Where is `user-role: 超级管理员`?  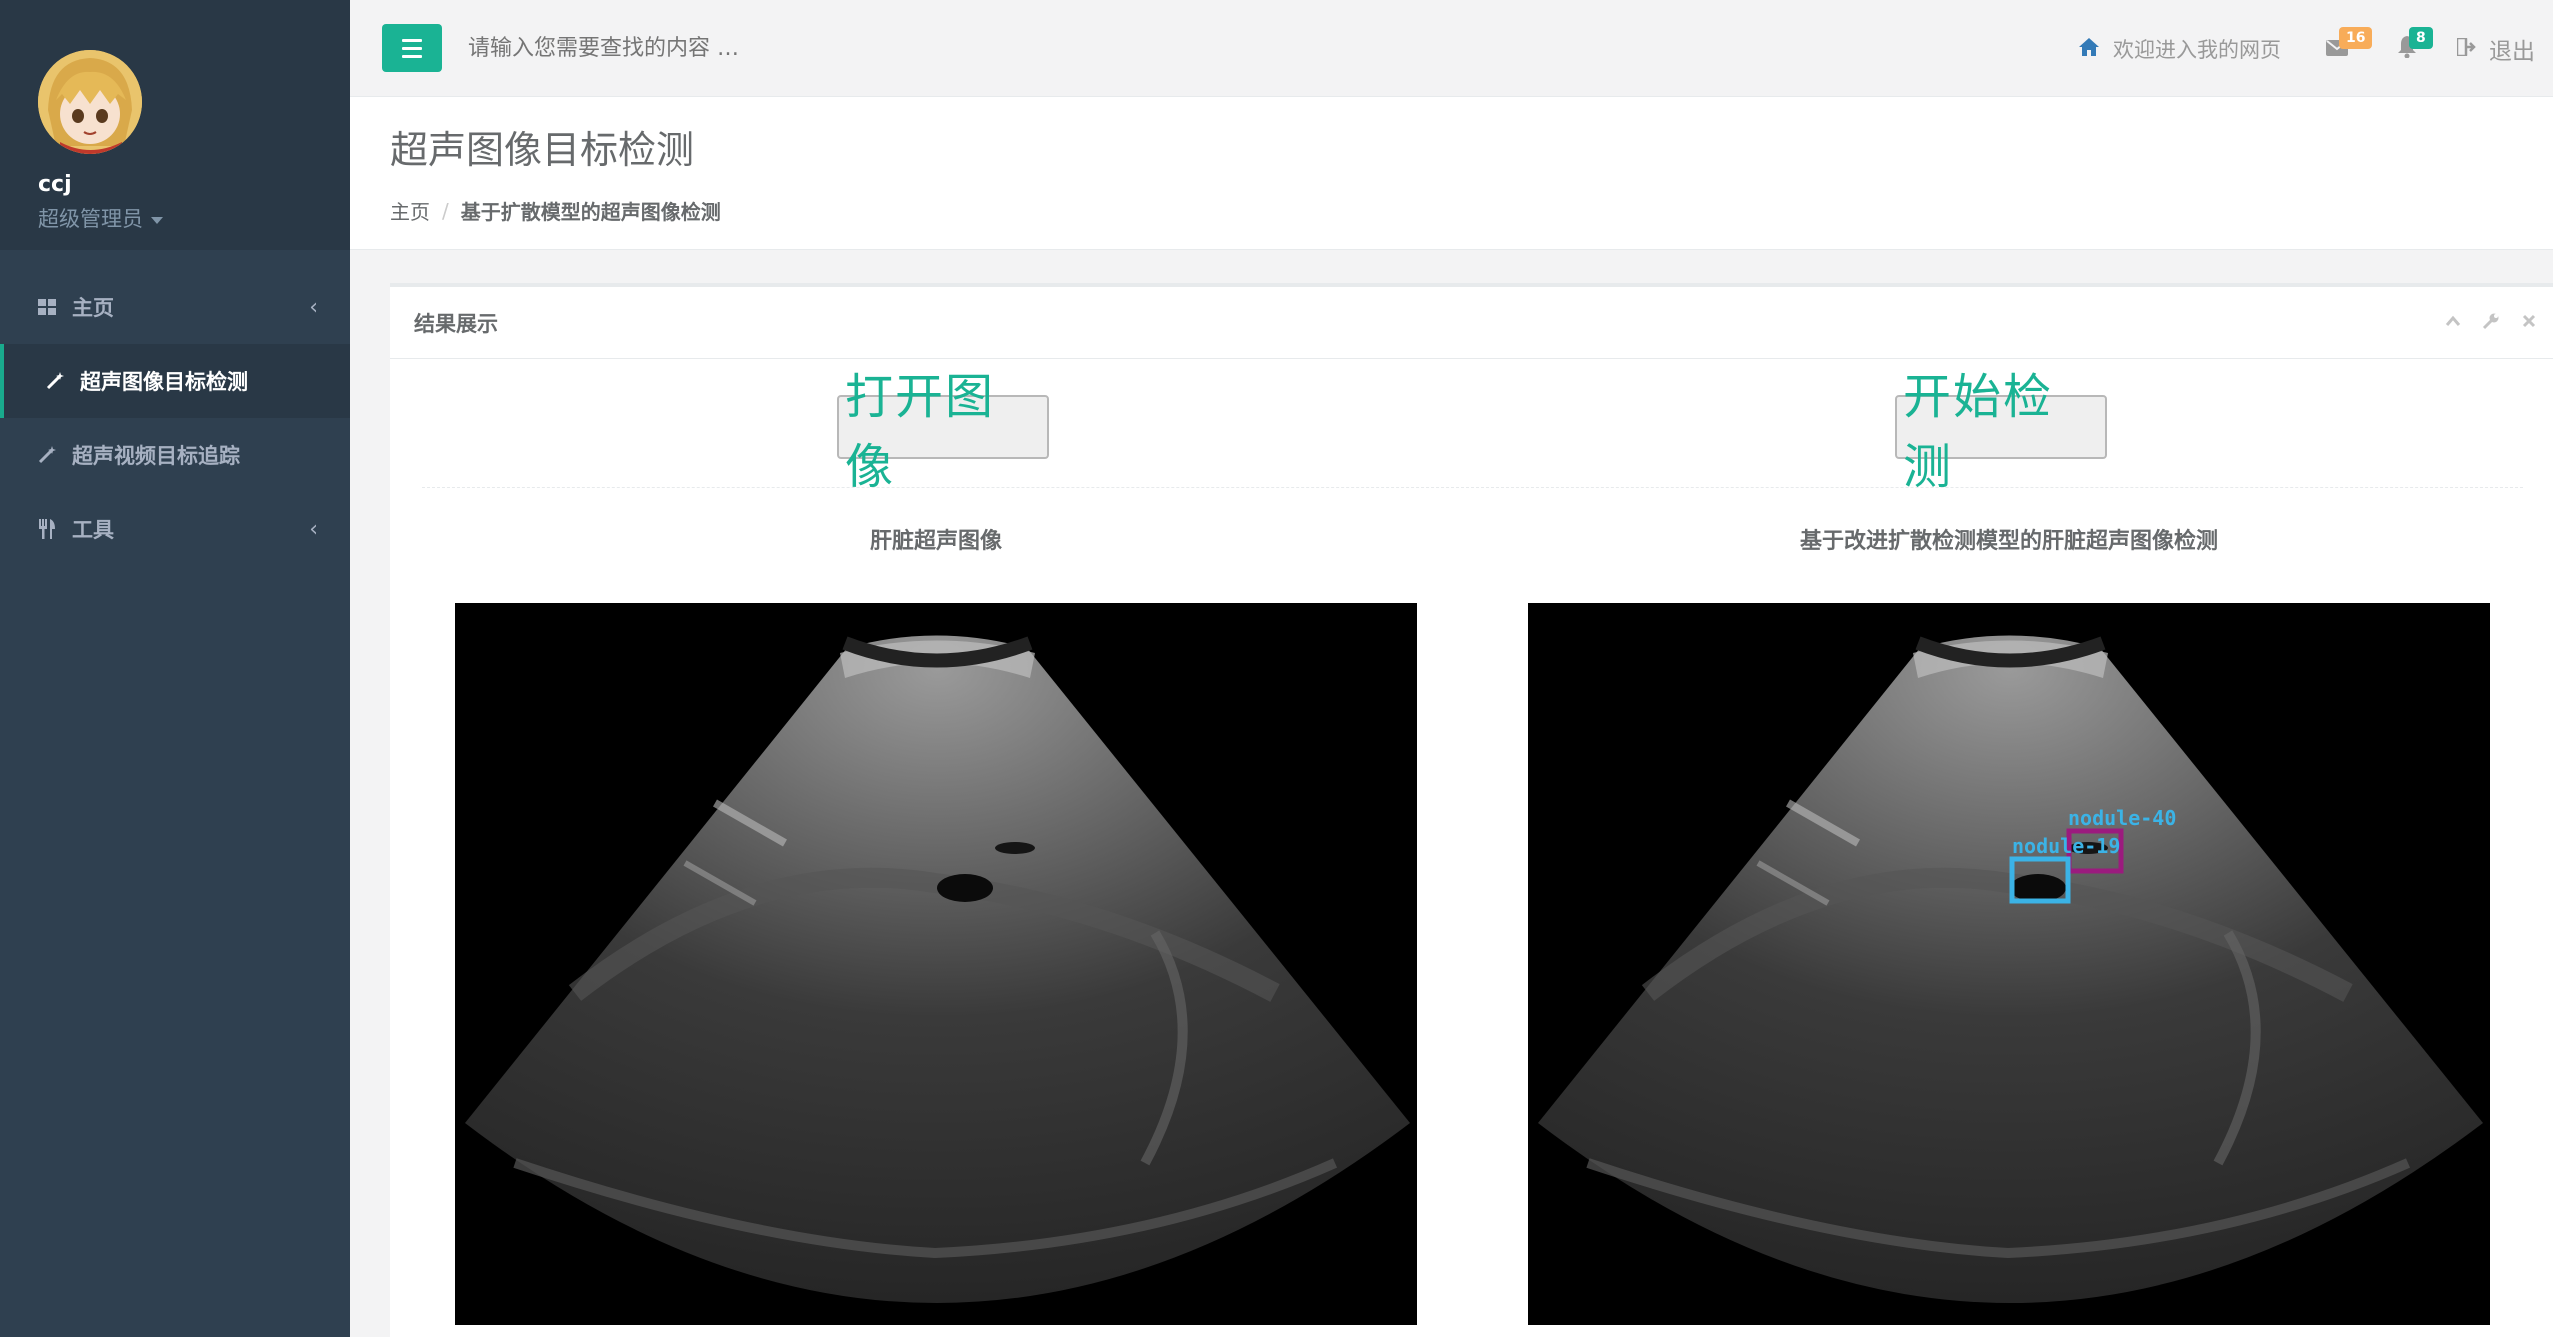
user-role: 超级管理员 is located at coordinates (90, 219).